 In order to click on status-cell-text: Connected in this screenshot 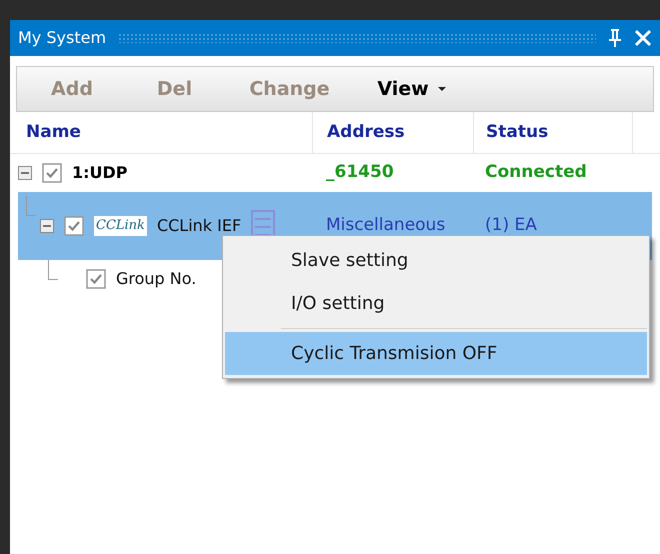, I will do `click(535, 172)`.